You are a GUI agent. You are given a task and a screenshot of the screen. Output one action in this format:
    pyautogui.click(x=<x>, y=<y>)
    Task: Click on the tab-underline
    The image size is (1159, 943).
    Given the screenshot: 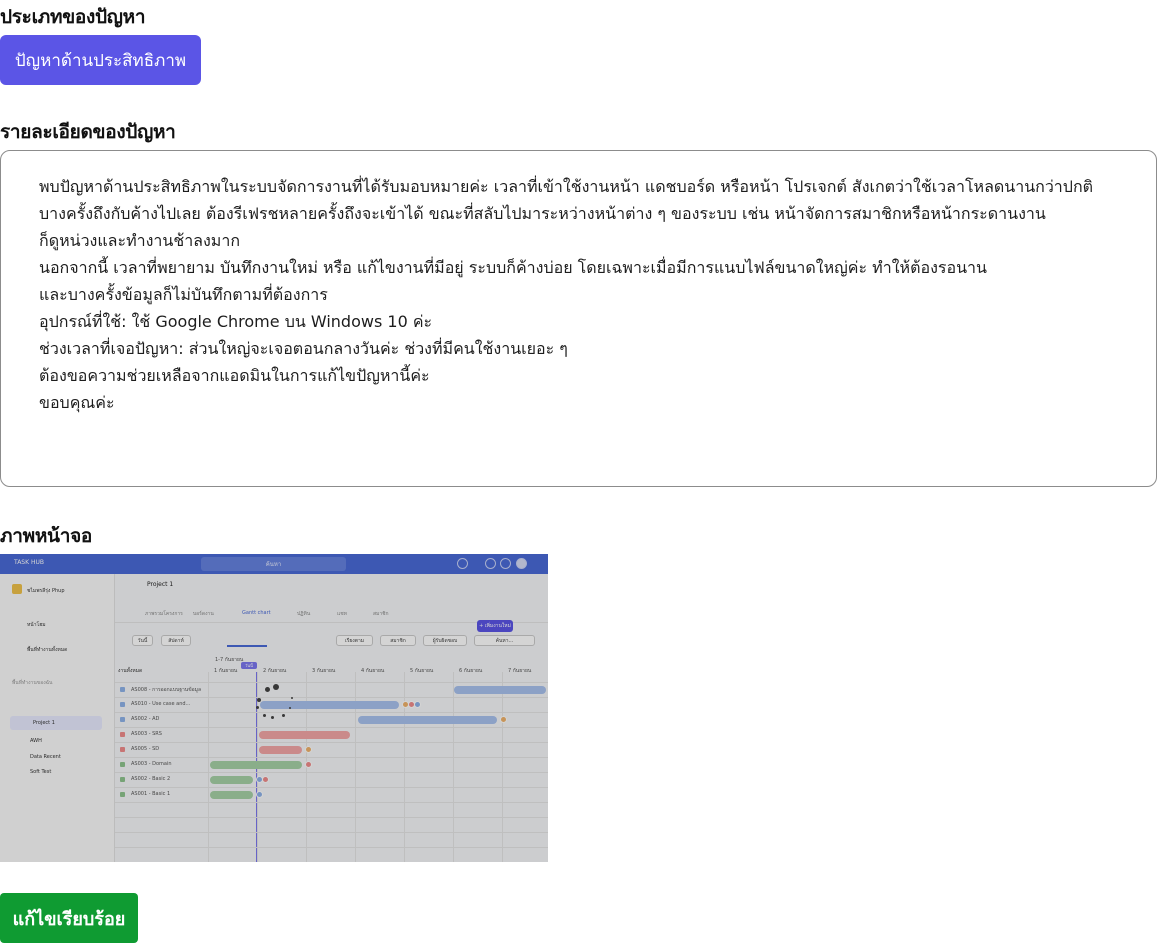 What is the action you would take?
    pyautogui.click(x=247, y=646)
    